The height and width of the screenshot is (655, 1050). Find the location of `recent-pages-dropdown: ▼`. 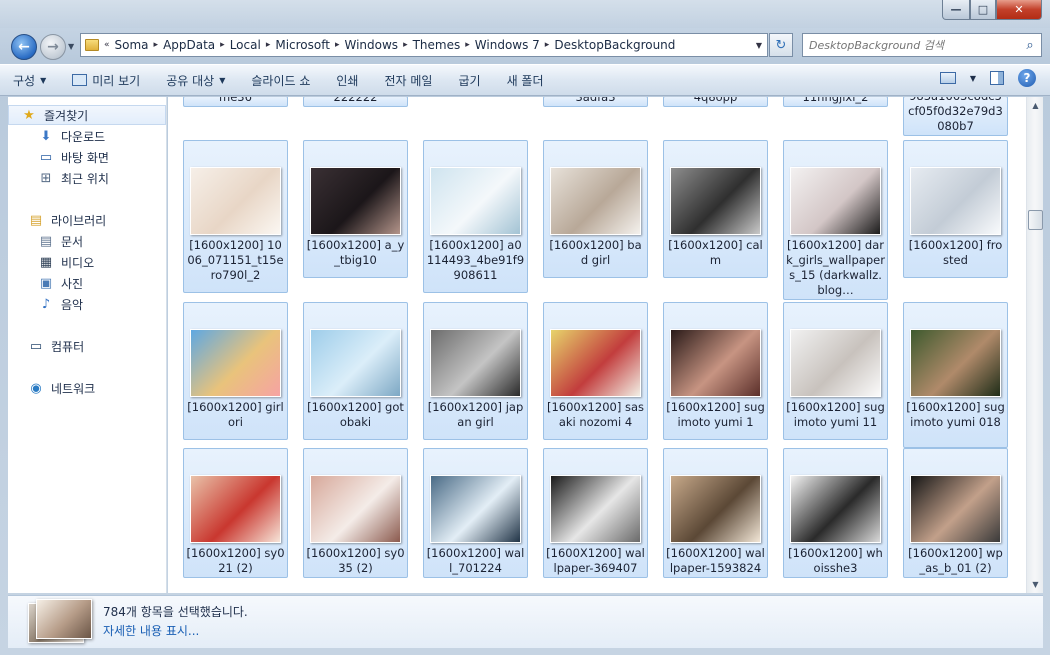

recent-pages-dropdown: ▼ is located at coordinates (71, 46).